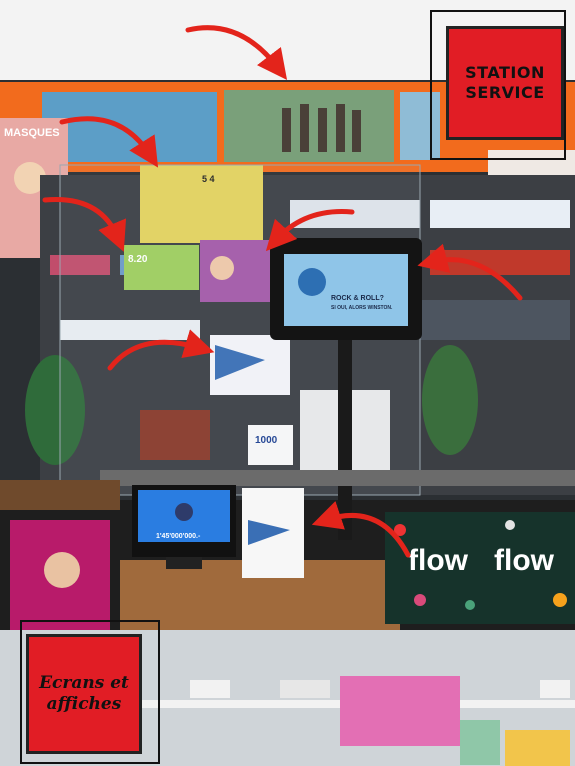  I want to click on ecrans-label-line2: affiches, so click(84, 704).